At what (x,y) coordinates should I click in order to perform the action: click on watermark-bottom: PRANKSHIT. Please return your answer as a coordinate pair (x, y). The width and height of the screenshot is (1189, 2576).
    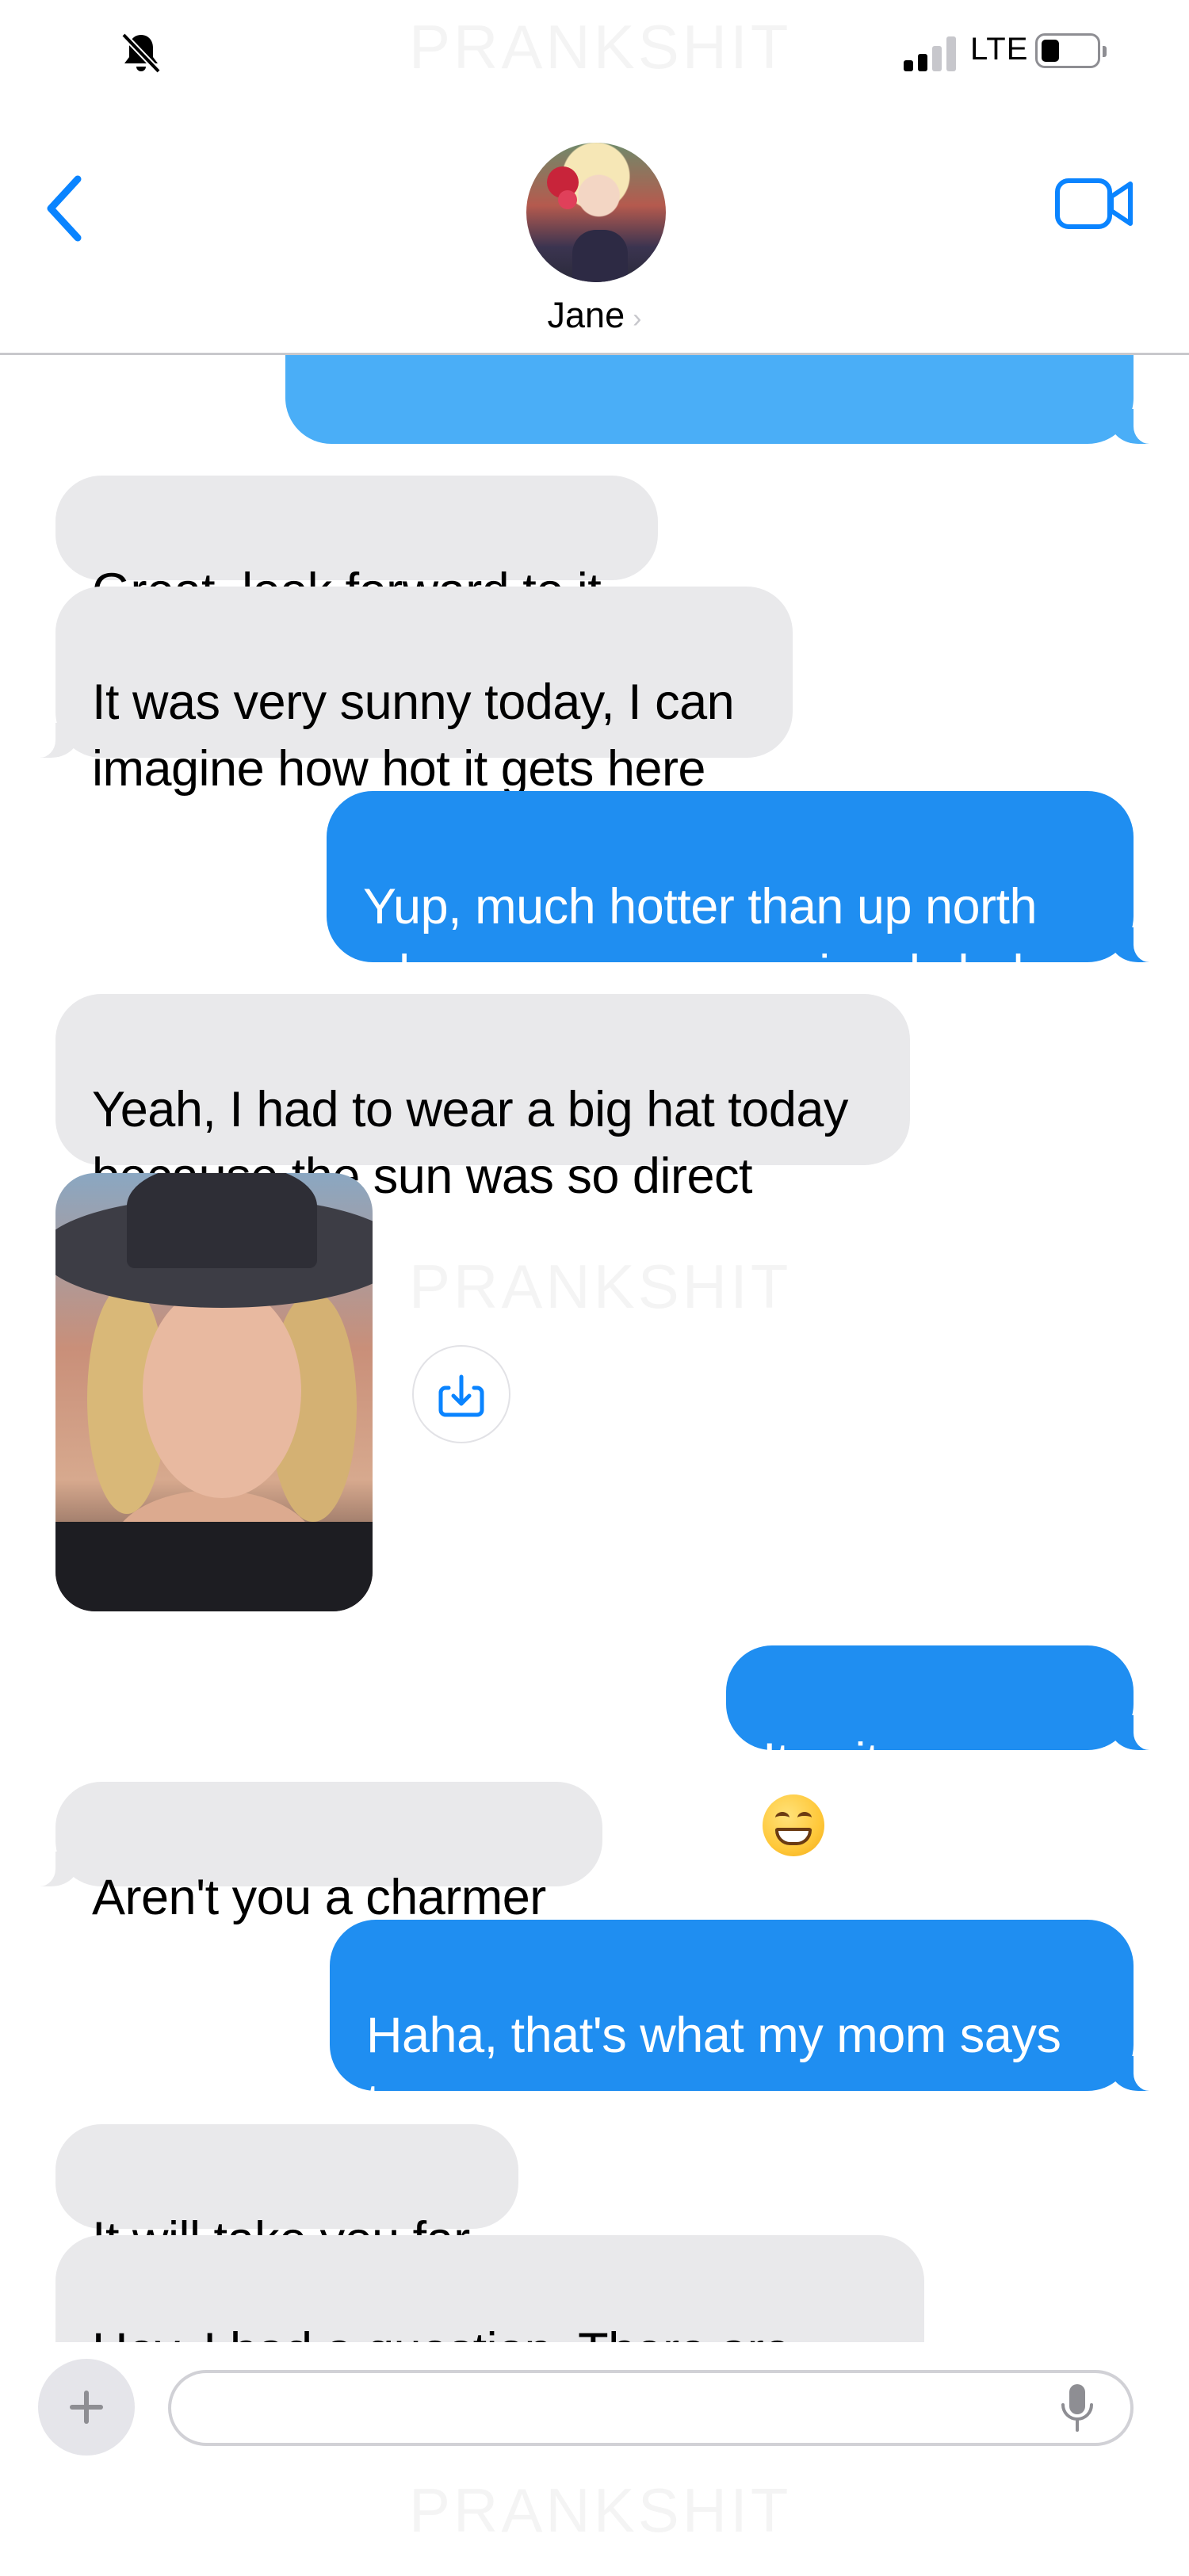
    Looking at the image, I should click on (600, 2511).